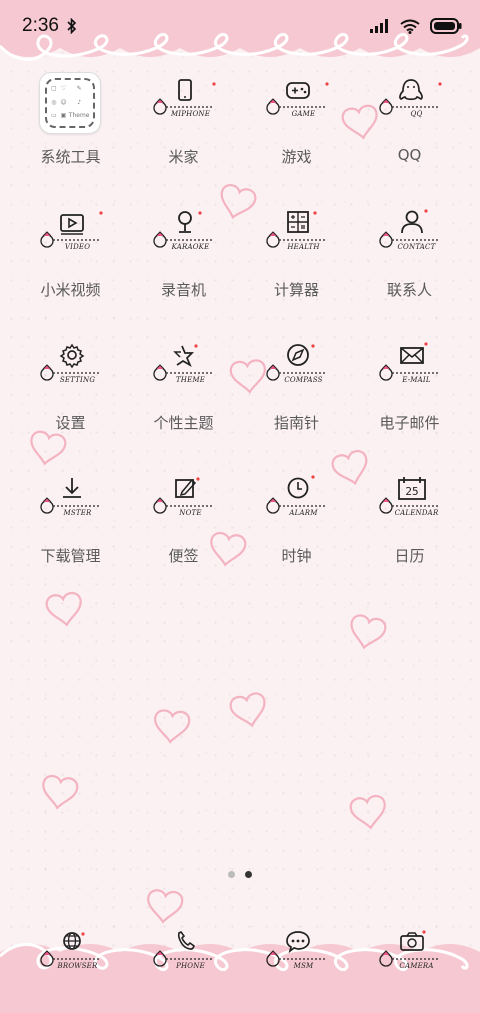 Image resolution: width=480 pixels, height=1013 pixels. What do you see at coordinates (70, 157) in the screenshot?
I see `app-label: 系统工具` at bounding box center [70, 157].